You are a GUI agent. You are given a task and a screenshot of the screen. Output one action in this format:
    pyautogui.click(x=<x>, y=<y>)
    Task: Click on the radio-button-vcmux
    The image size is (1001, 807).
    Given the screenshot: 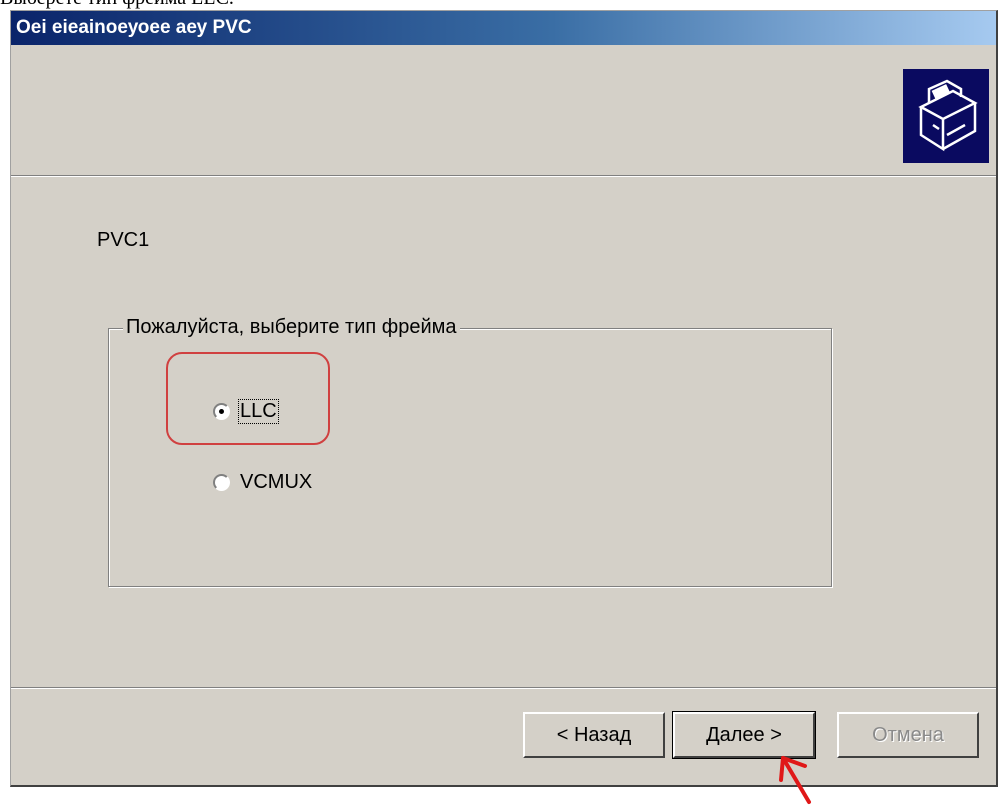 What is the action you would take?
    pyautogui.click(x=221, y=482)
    